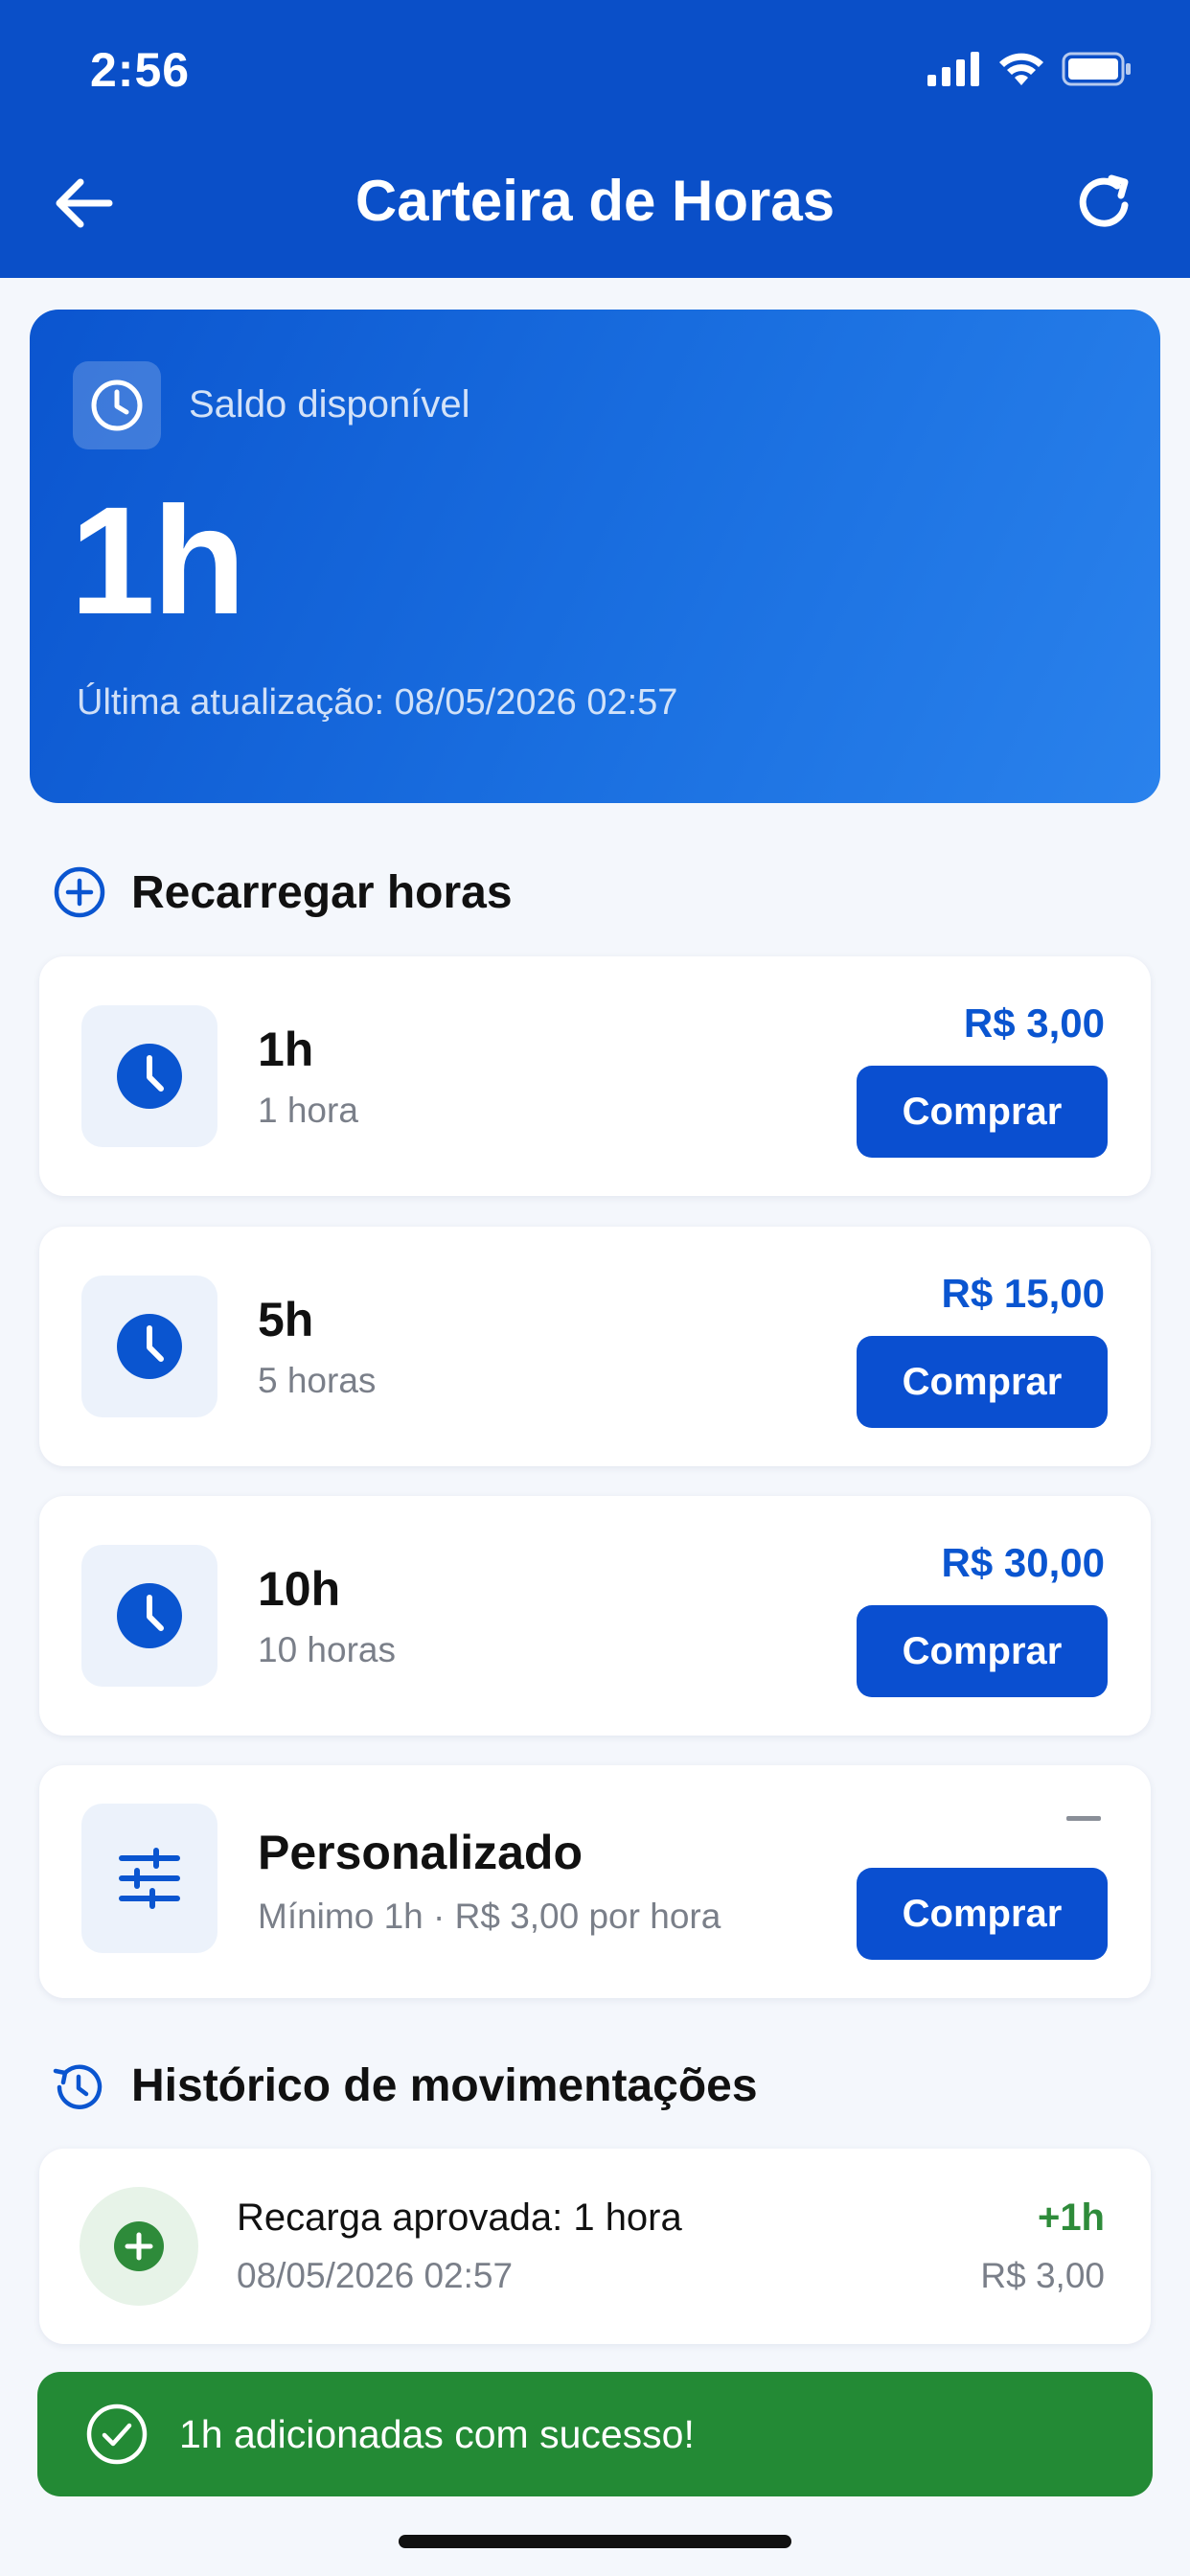 The width and height of the screenshot is (1190, 2576). I want to click on package-card-10h: 10h 10 horas R$ 30,00 Comprar, so click(595, 1616).